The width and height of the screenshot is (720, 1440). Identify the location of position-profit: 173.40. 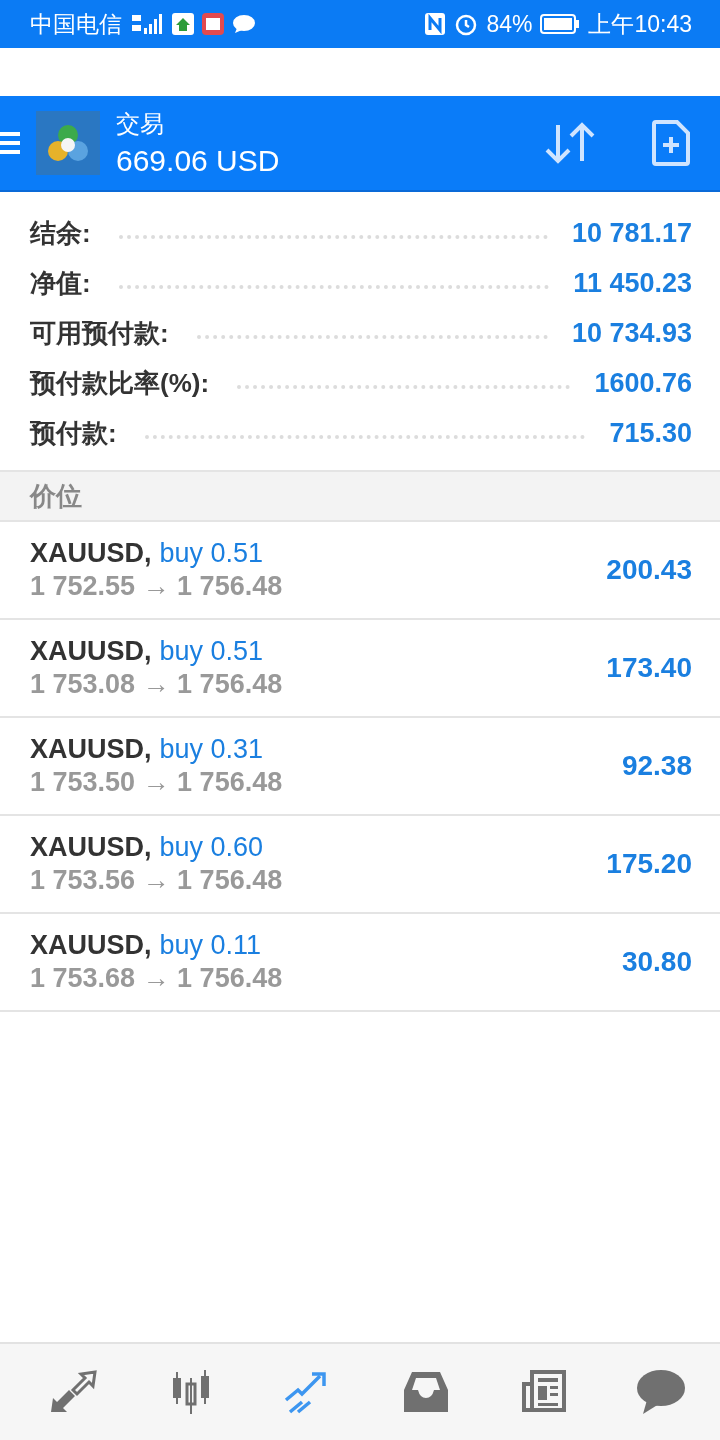
(649, 668).